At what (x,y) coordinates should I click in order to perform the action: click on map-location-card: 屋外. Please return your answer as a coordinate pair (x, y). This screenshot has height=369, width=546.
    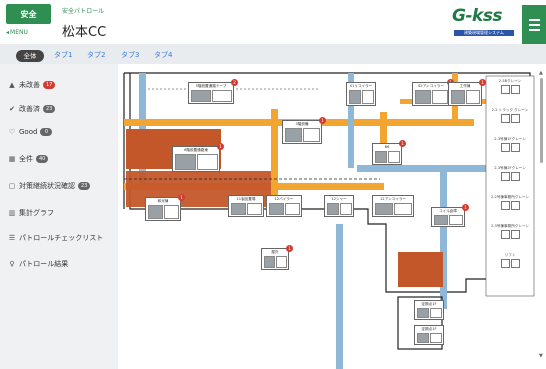
    Looking at the image, I should click on (275, 259).